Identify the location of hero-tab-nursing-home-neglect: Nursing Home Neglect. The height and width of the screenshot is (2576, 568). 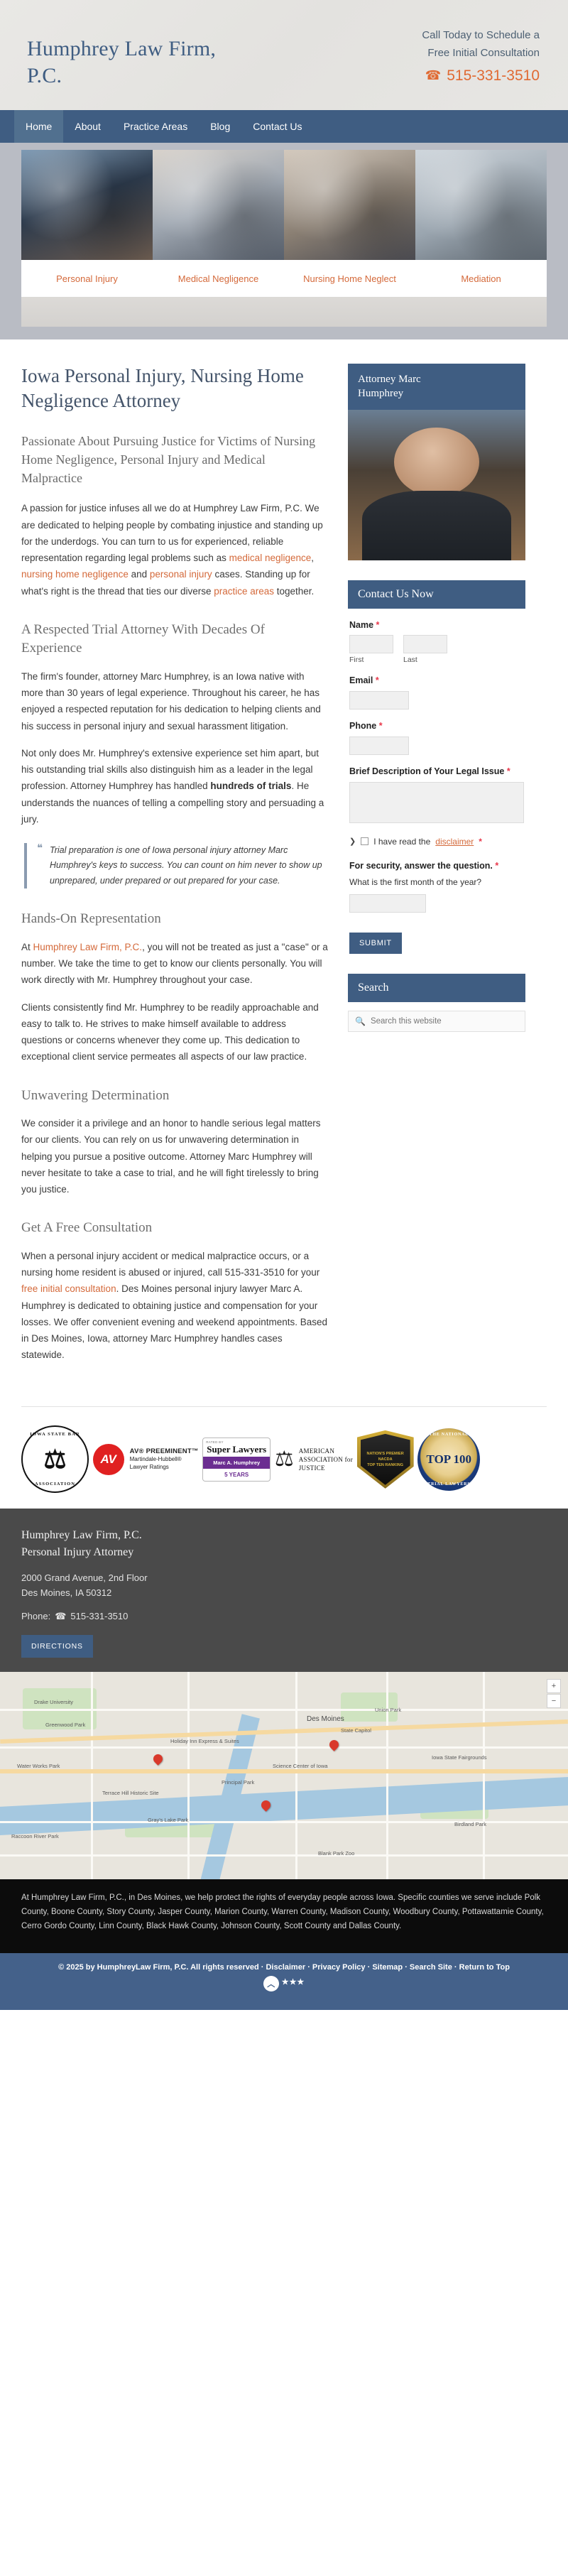
(349, 279).